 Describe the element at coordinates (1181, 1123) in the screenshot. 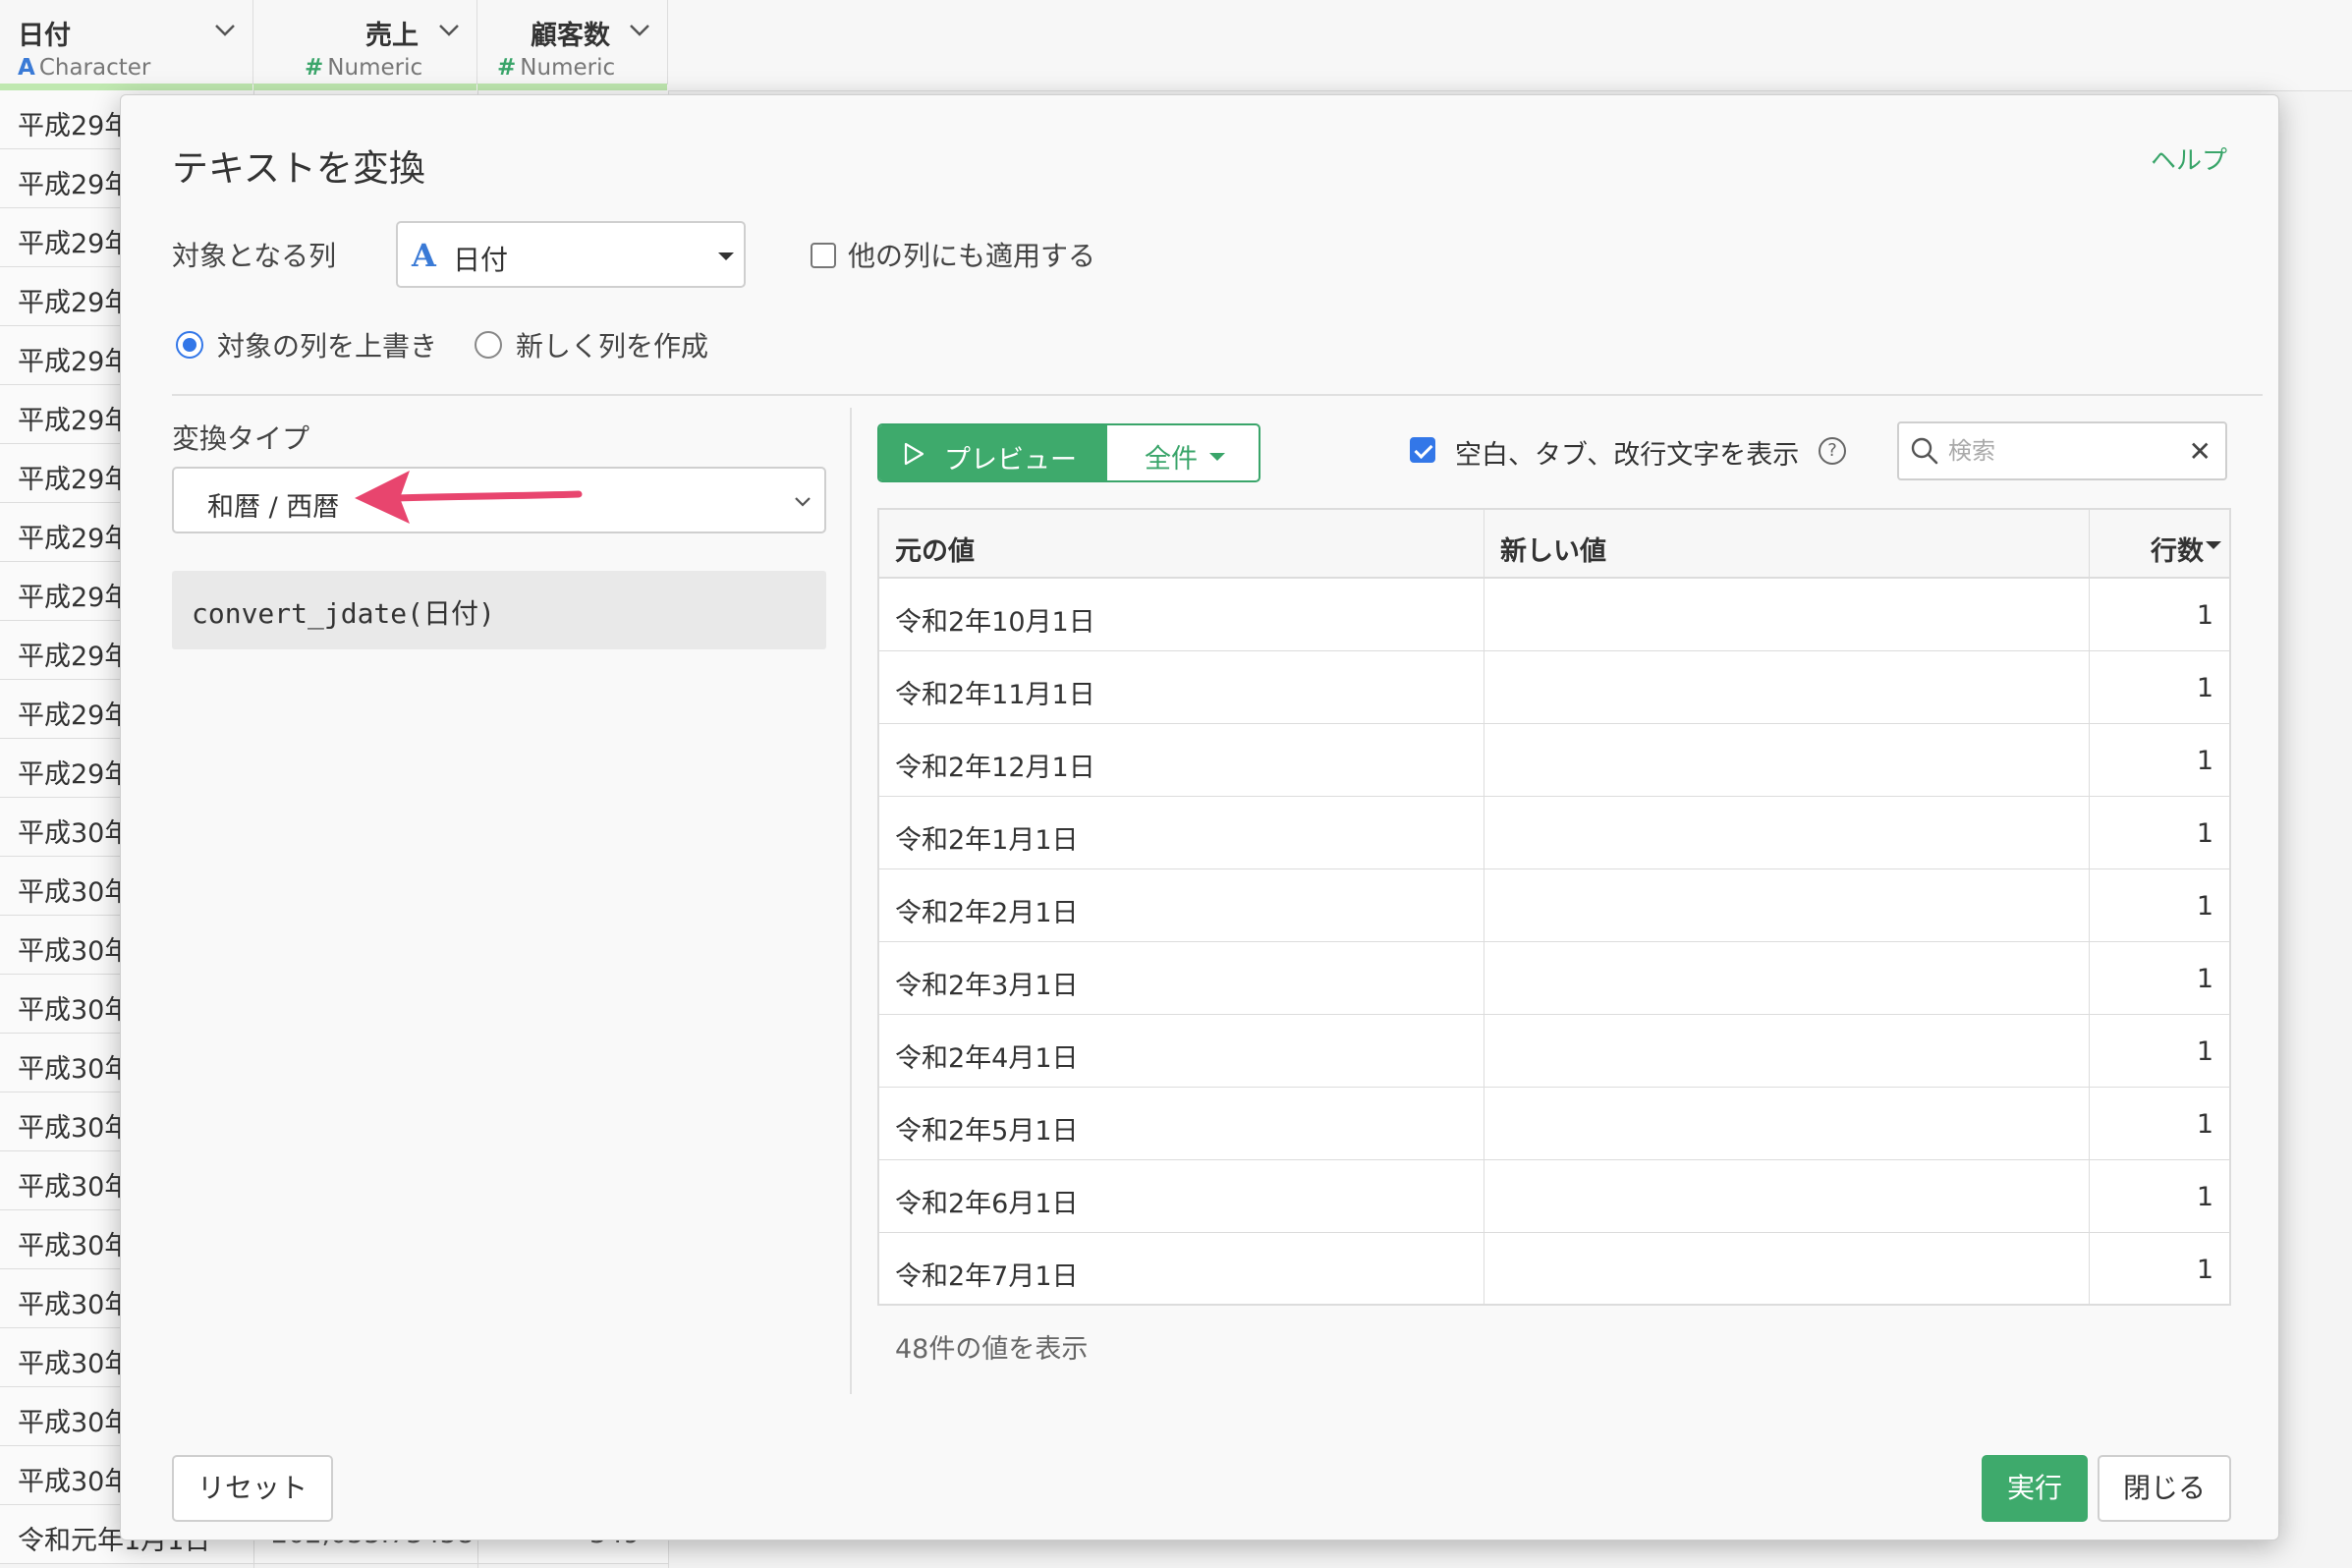

I see `original-value-cell: 令和2年5月1日` at that location.